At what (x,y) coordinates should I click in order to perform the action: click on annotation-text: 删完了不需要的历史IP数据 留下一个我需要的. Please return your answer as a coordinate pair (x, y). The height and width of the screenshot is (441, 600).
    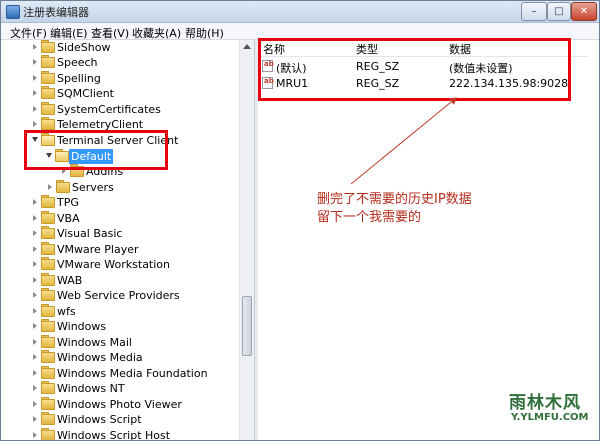
    Looking at the image, I should click on (394, 209).